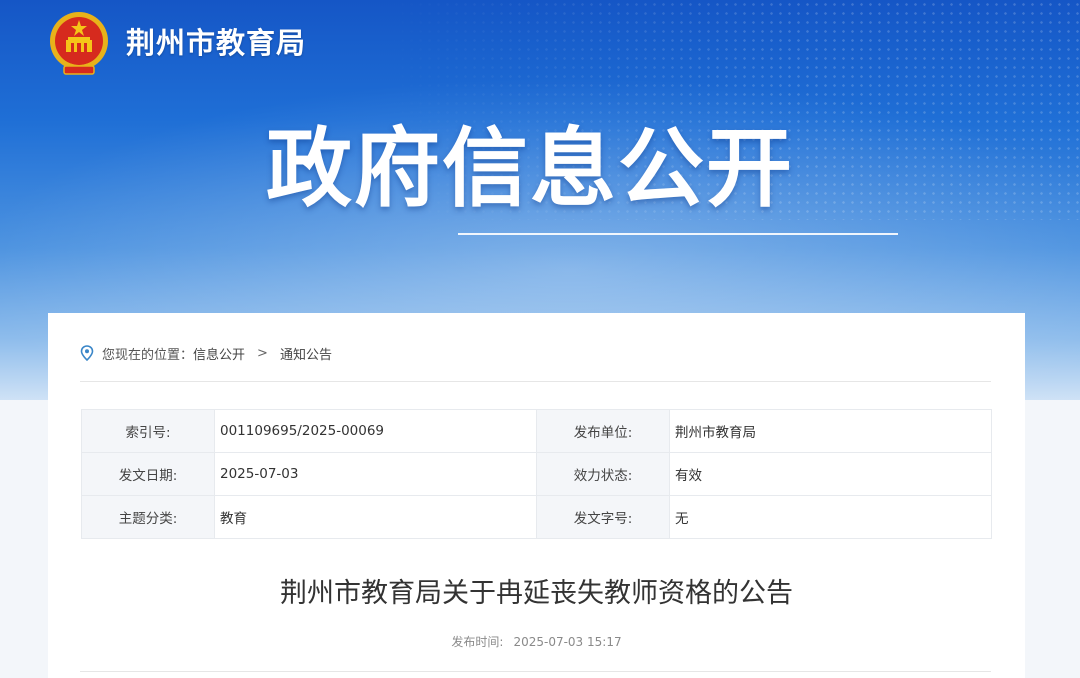 This screenshot has width=1080, height=678. What do you see at coordinates (148, 517) in the screenshot?
I see `meta-label-category: 主题分类:` at bounding box center [148, 517].